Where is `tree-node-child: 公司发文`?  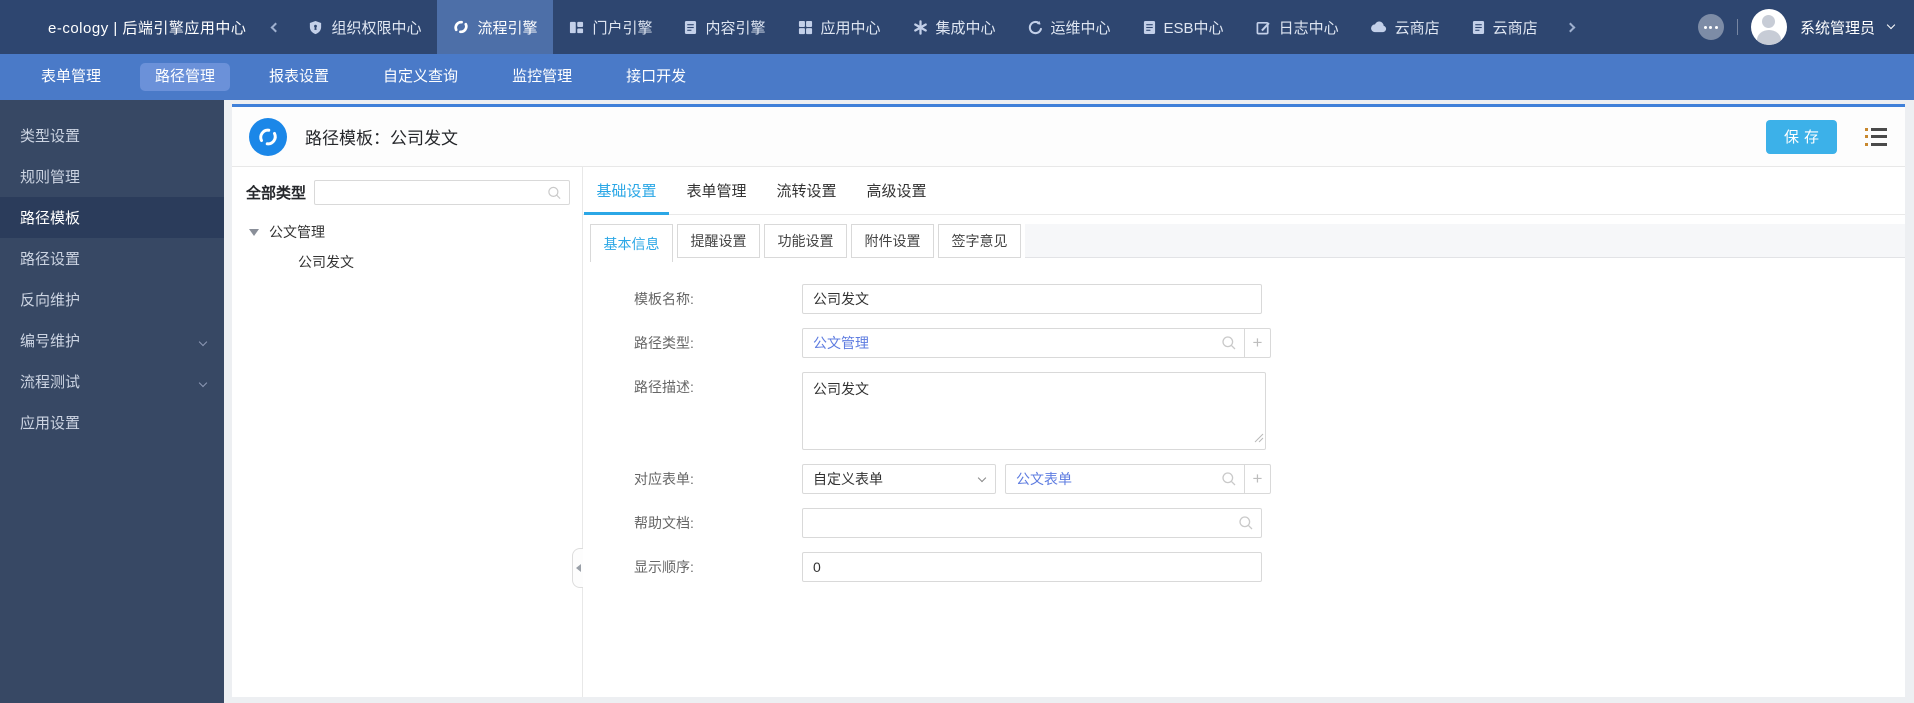 tree-node-child: 公司发文 is located at coordinates (408, 262).